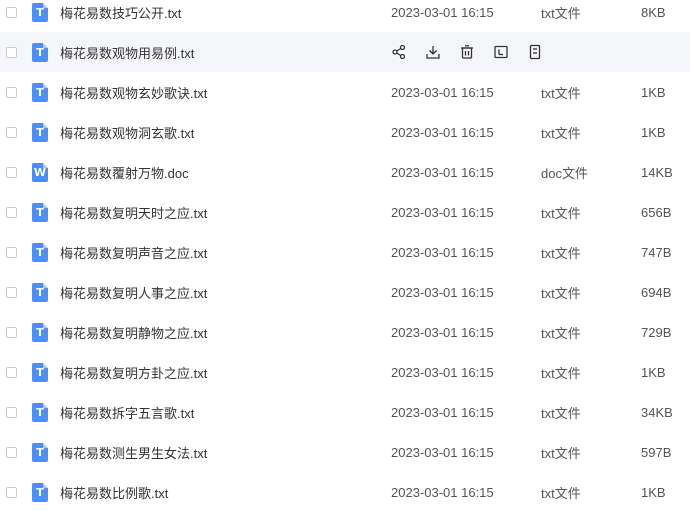 Image resolution: width=690 pixels, height=511 pixels. I want to click on file-size: 8KB, so click(653, 12).